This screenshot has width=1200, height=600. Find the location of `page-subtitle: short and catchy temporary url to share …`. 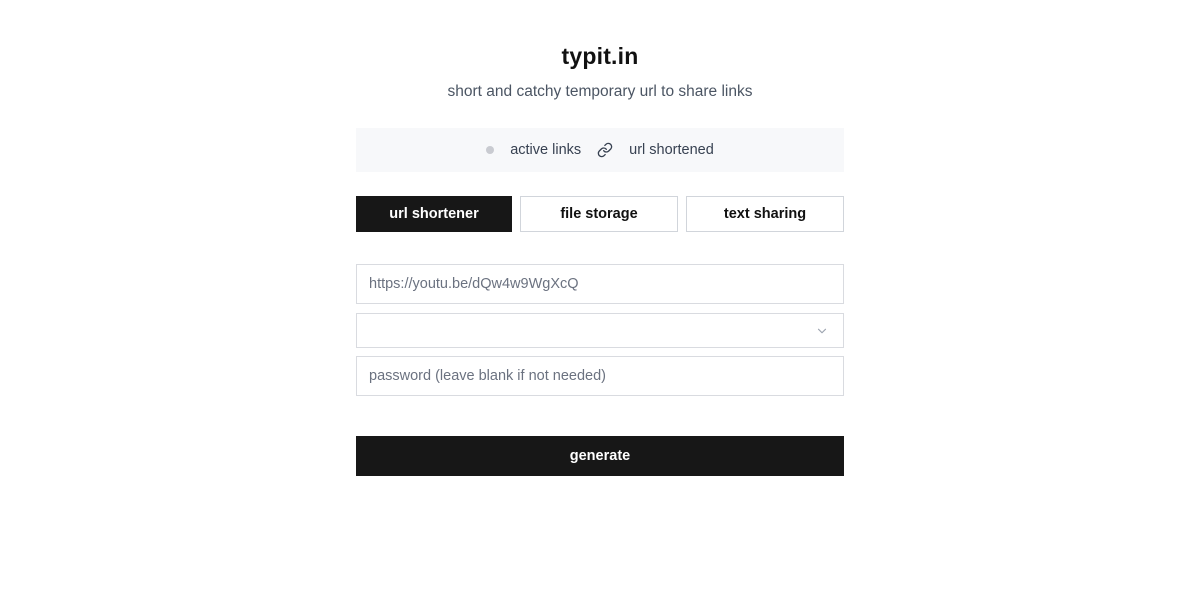

page-subtitle: short and catchy temporary url to share … is located at coordinates (600, 91).